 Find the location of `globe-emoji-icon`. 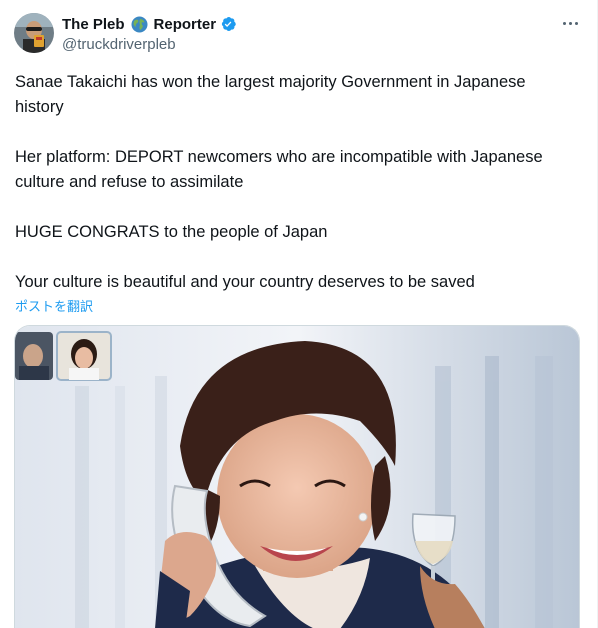

globe-emoji-icon is located at coordinates (139, 24).